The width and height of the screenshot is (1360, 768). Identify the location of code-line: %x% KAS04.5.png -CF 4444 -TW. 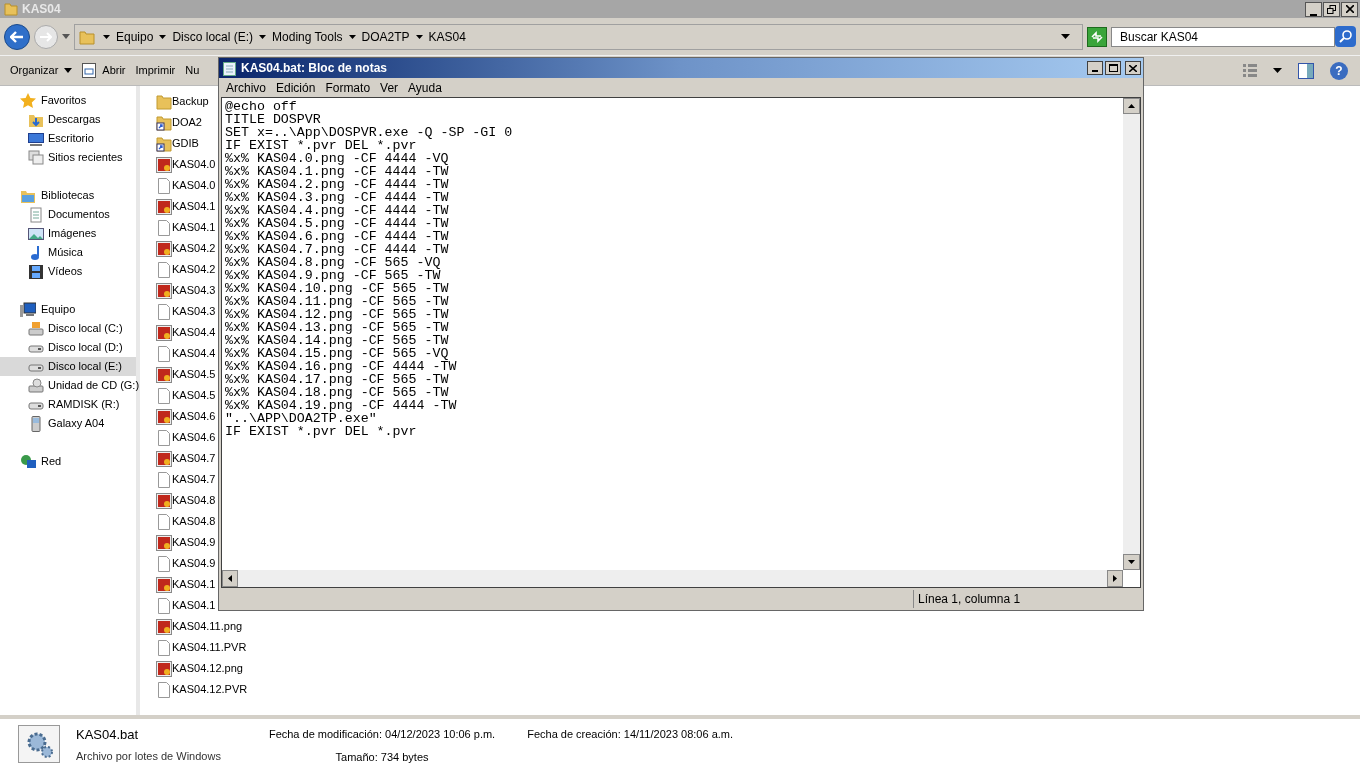
(337, 223).